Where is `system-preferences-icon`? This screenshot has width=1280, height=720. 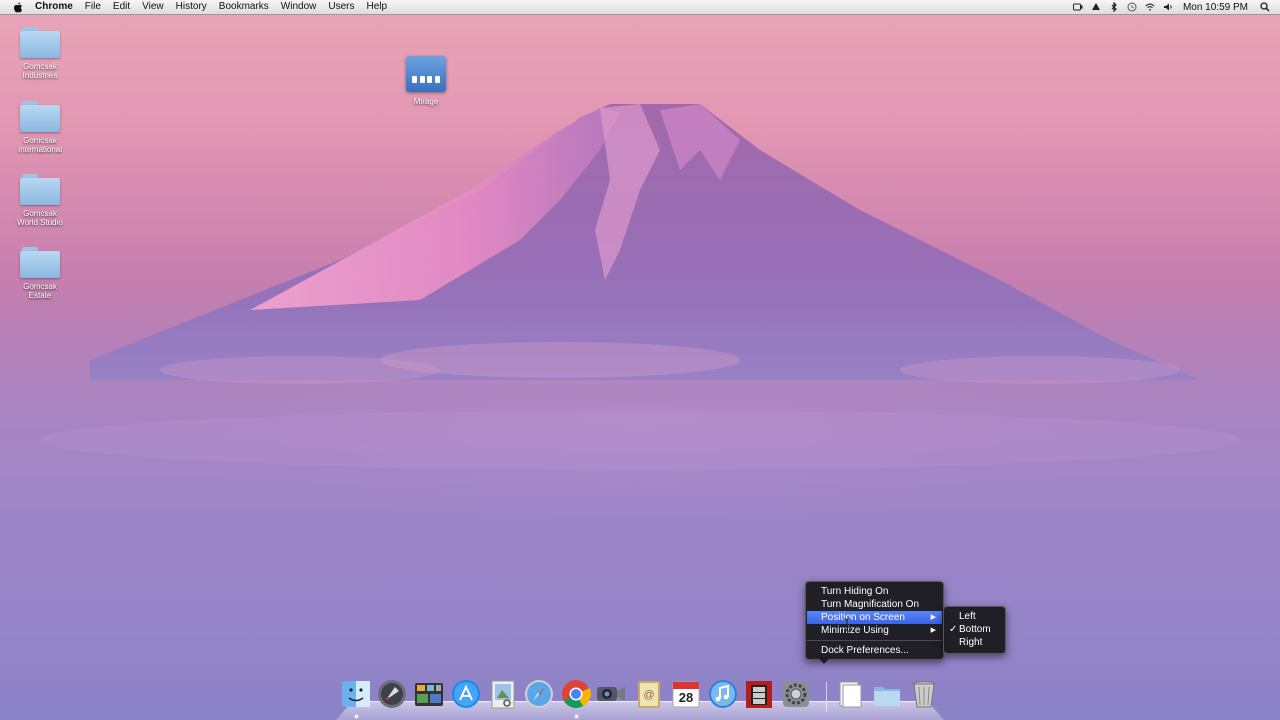
system-preferences-icon is located at coordinates (796, 694).